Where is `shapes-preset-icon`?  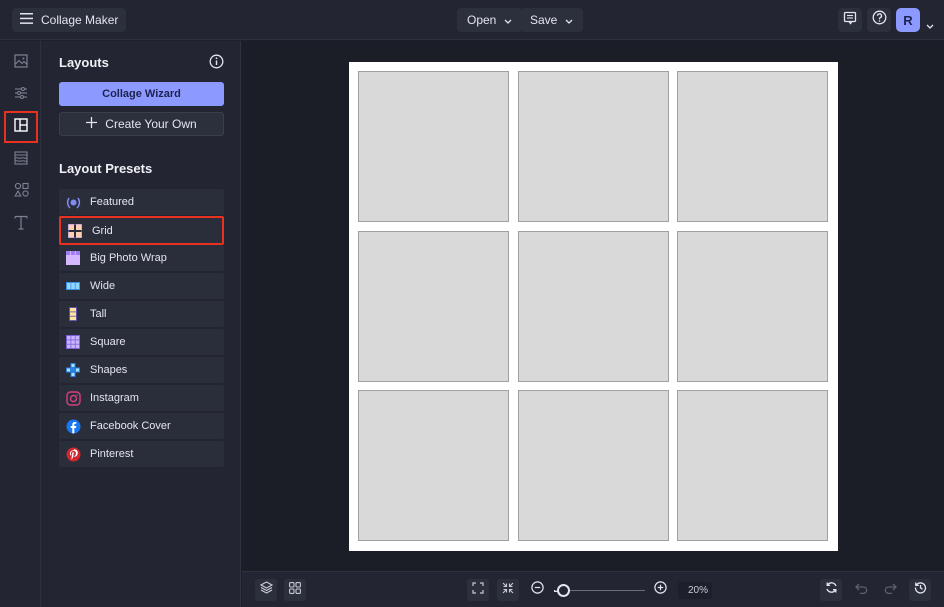 shapes-preset-icon is located at coordinates (73, 370).